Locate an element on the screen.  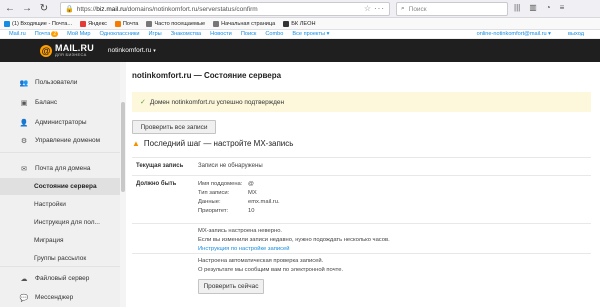
portal-link: Знакомства is located at coordinates (186, 34).